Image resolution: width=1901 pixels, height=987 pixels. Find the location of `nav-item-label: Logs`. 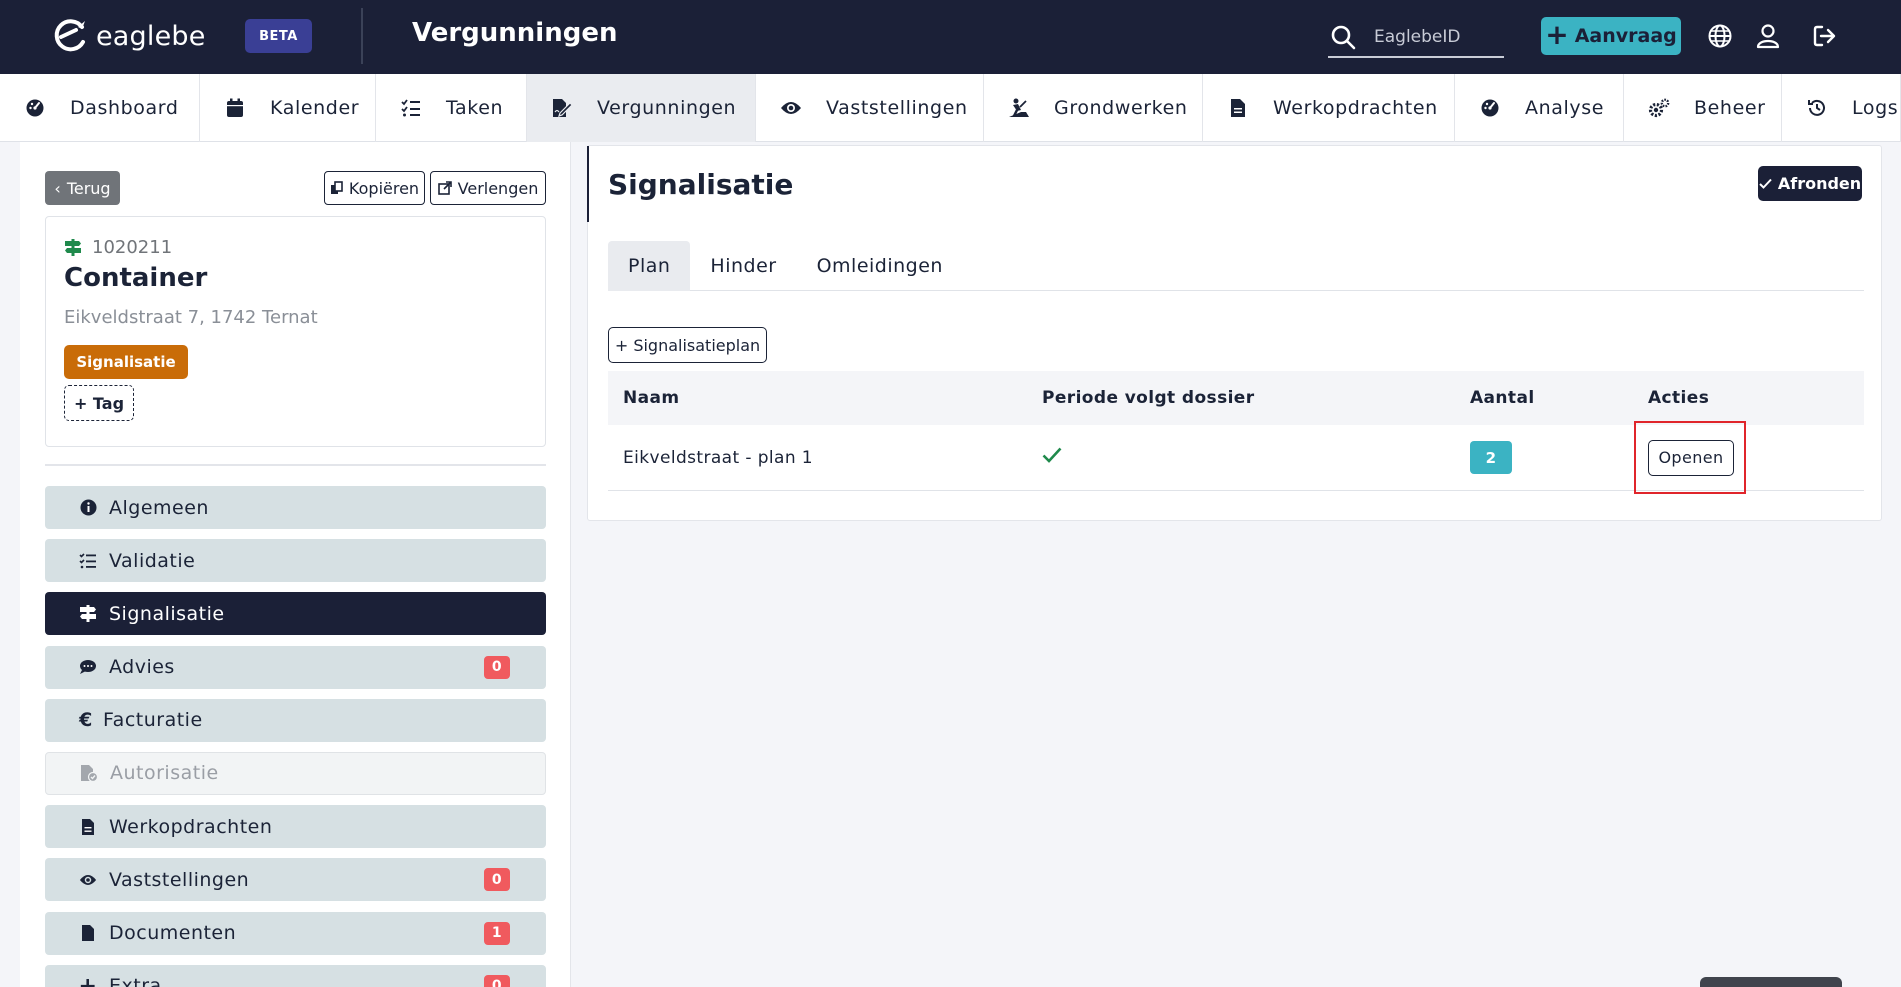

nav-item-label: Logs is located at coordinates (1875, 108).